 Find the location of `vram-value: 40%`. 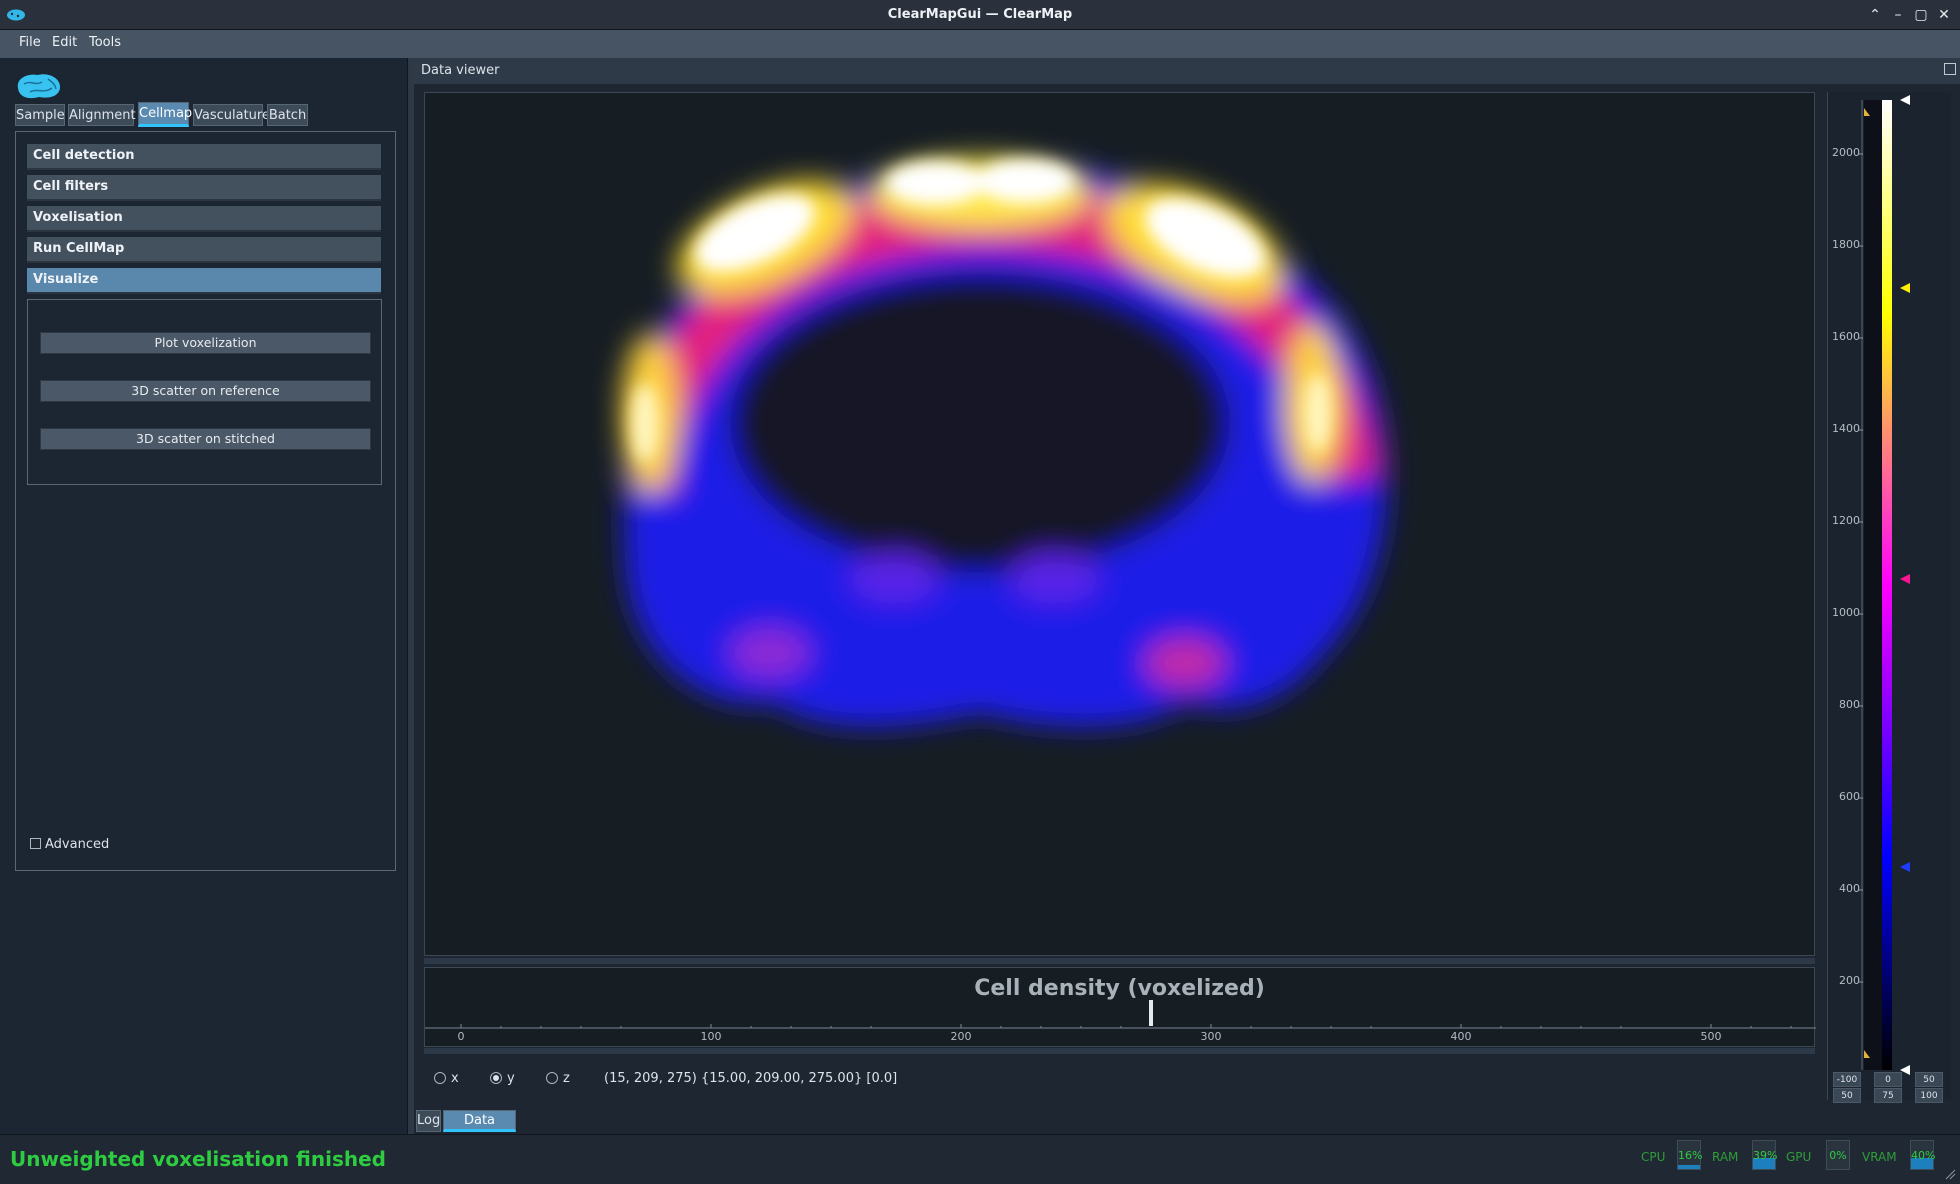

vram-value: 40% is located at coordinates (1923, 1155).